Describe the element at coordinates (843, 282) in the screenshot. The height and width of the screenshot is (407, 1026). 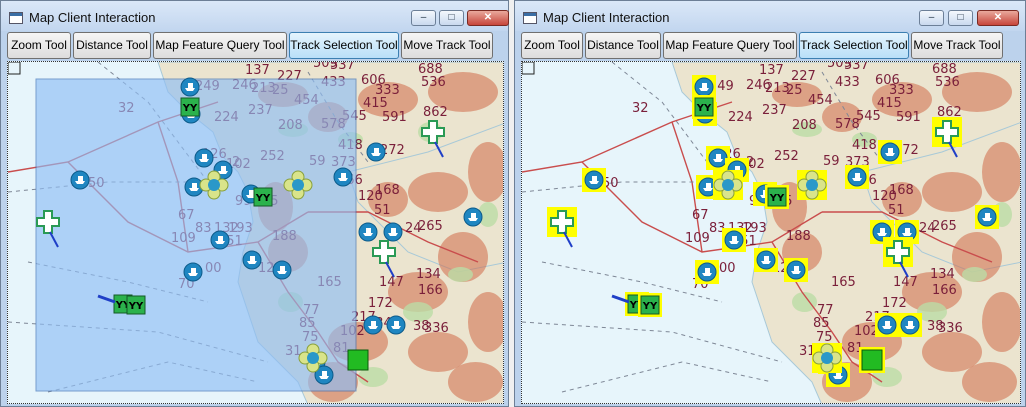
I see `map-depth-label: 165` at that location.